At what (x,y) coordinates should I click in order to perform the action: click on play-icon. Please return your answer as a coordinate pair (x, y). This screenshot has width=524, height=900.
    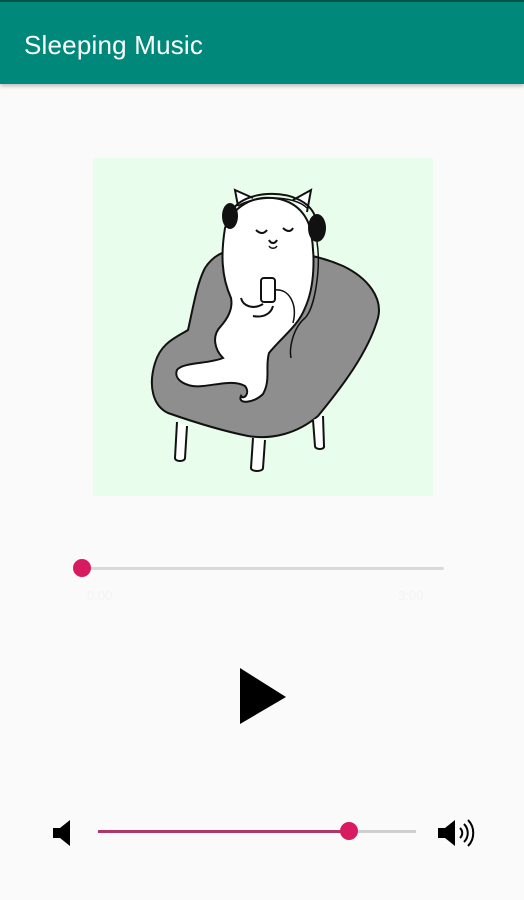
    Looking at the image, I should click on (263, 696).